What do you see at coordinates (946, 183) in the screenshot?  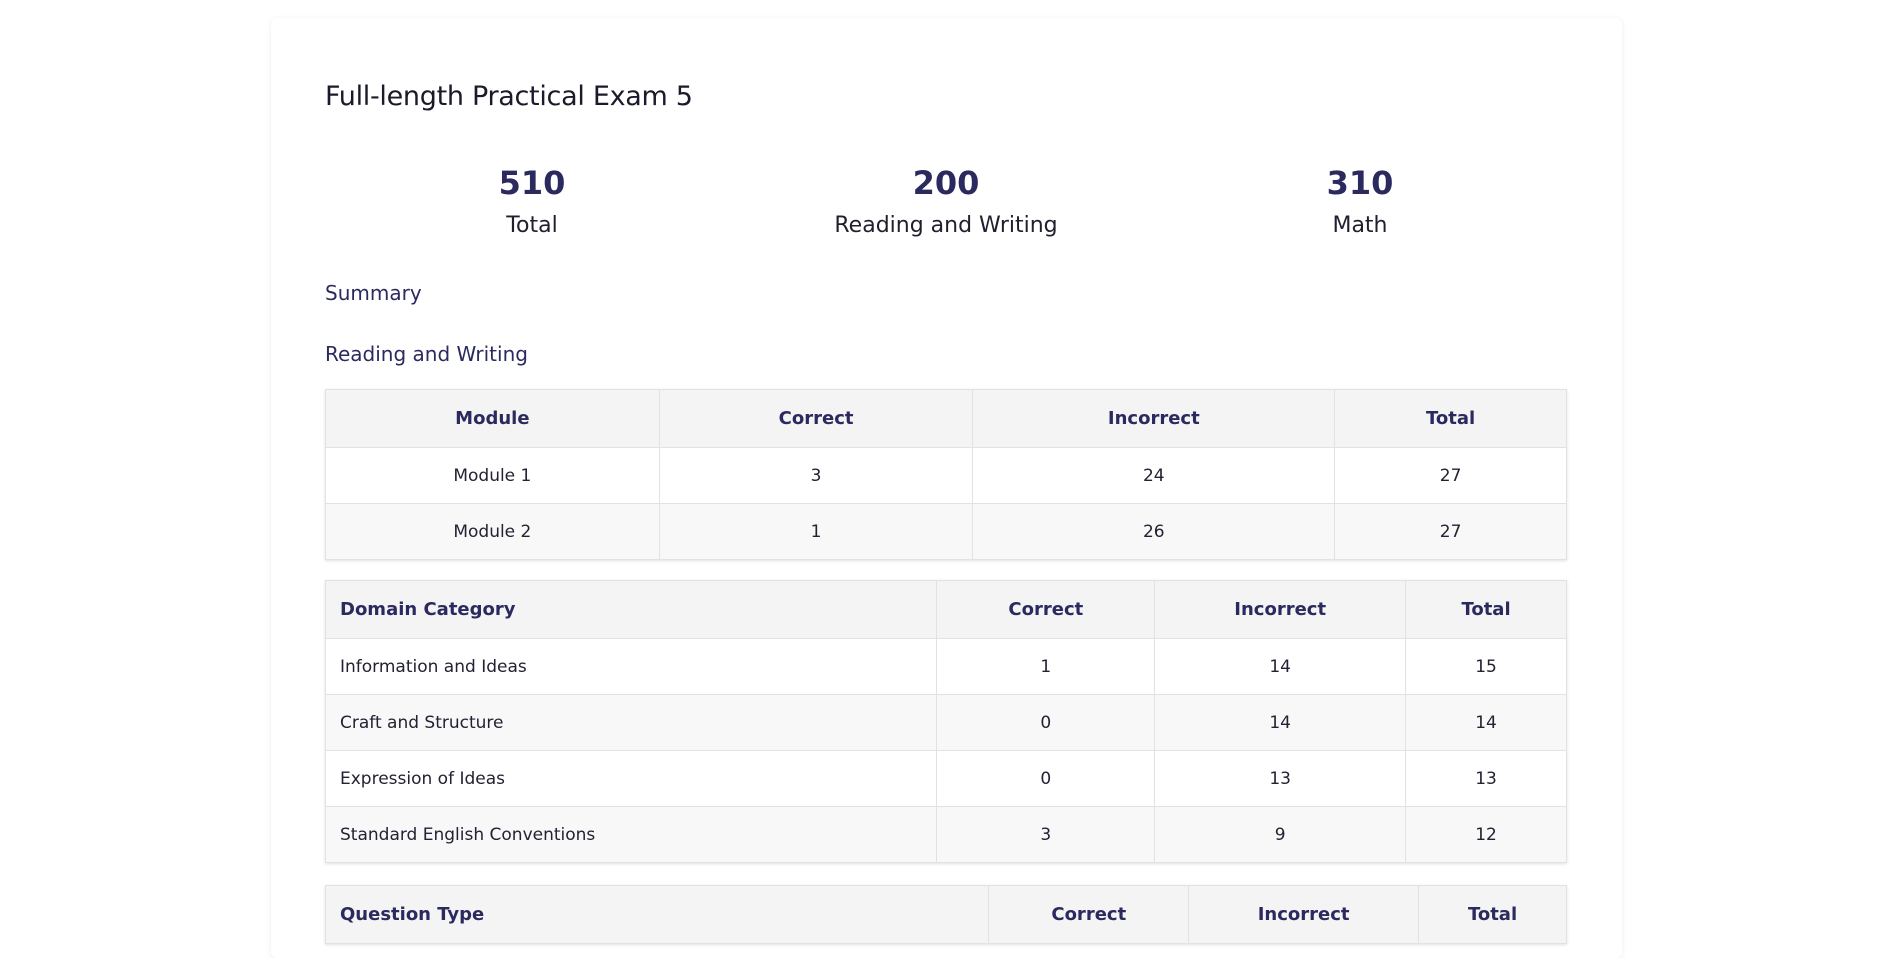 I see `score-reading-writing-value: 200` at bounding box center [946, 183].